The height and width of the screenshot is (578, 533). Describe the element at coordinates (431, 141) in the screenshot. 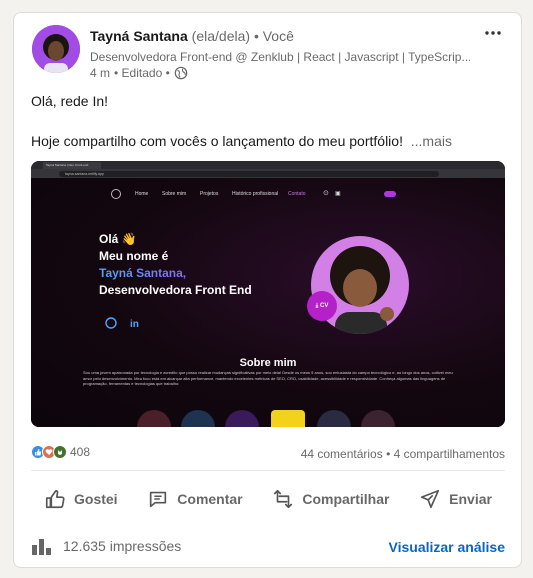

I see `see-more-link: ...mais` at that location.